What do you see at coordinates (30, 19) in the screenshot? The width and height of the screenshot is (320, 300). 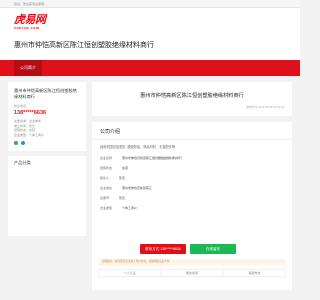 I see `logo-main-text: 虎易网` at bounding box center [30, 19].